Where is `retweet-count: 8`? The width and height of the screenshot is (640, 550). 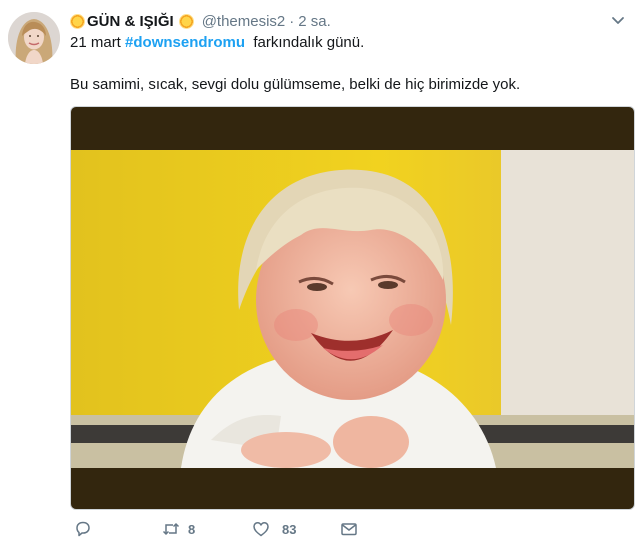 retweet-count: 8 is located at coordinates (192, 529).